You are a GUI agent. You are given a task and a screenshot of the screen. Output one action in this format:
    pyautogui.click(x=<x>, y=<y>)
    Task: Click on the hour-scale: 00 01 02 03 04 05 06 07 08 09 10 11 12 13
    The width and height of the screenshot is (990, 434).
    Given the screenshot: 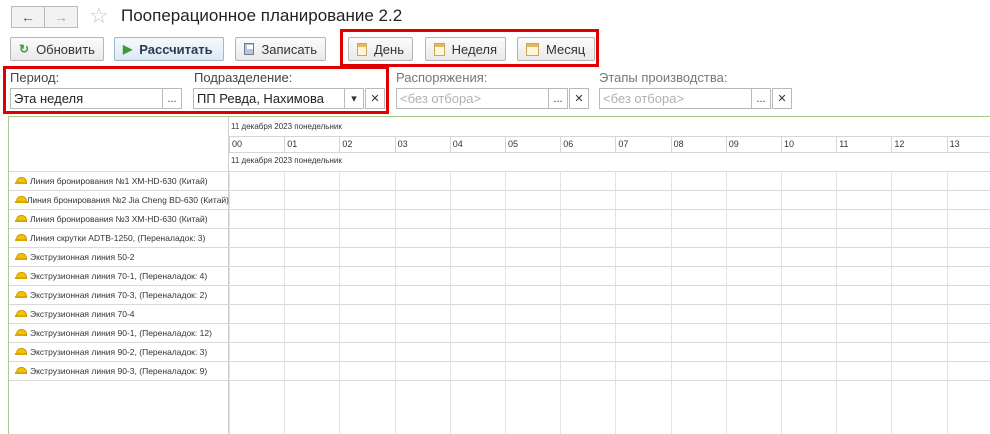 What is the action you would take?
    pyautogui.click(x=609, y=144)
    